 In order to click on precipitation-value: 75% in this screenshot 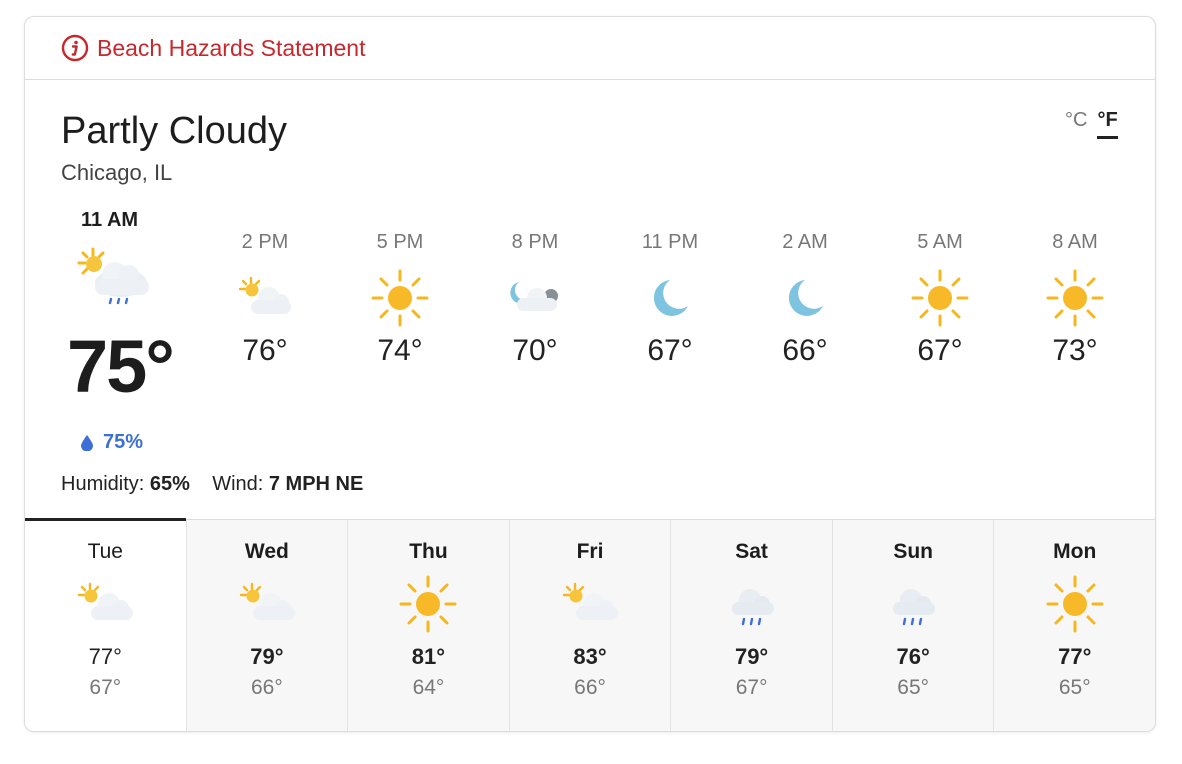, I will do `click(123, 442)`.